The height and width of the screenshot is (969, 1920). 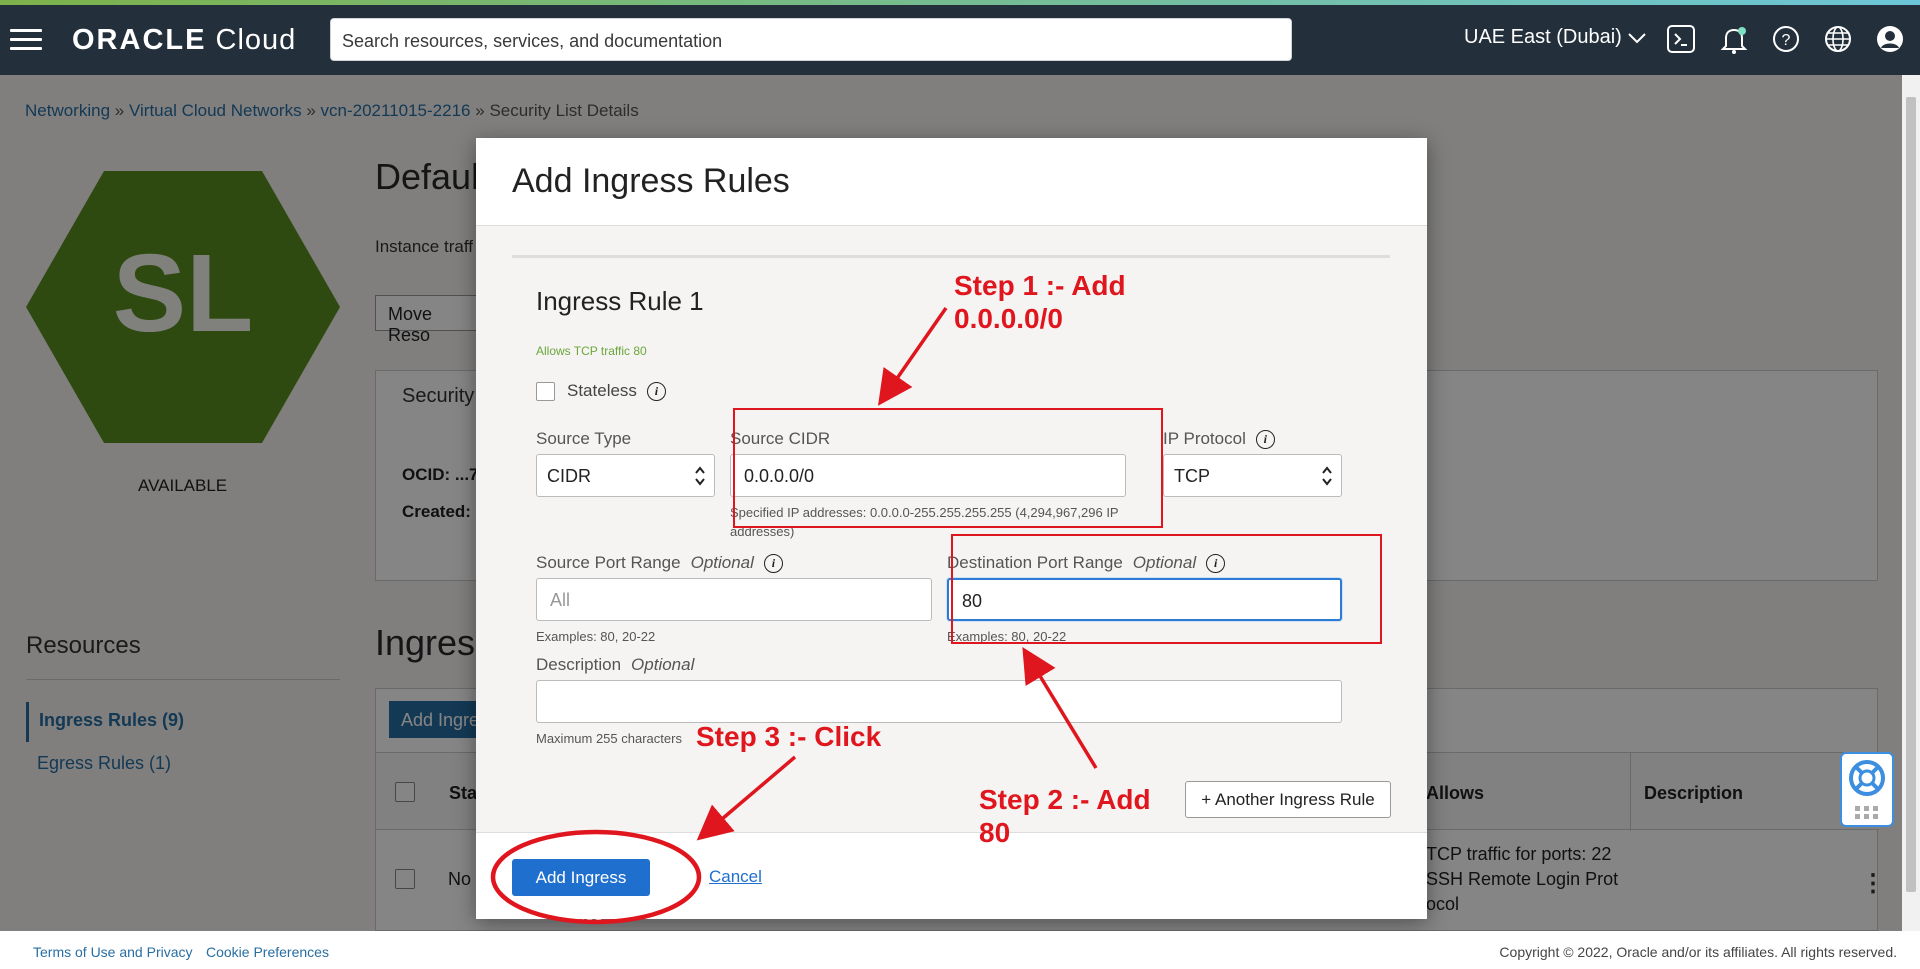 What do you see at coordinates (735, 877) in the screenshot?
I see `cancel-link: Cancel` at bounding box center [735, 877].